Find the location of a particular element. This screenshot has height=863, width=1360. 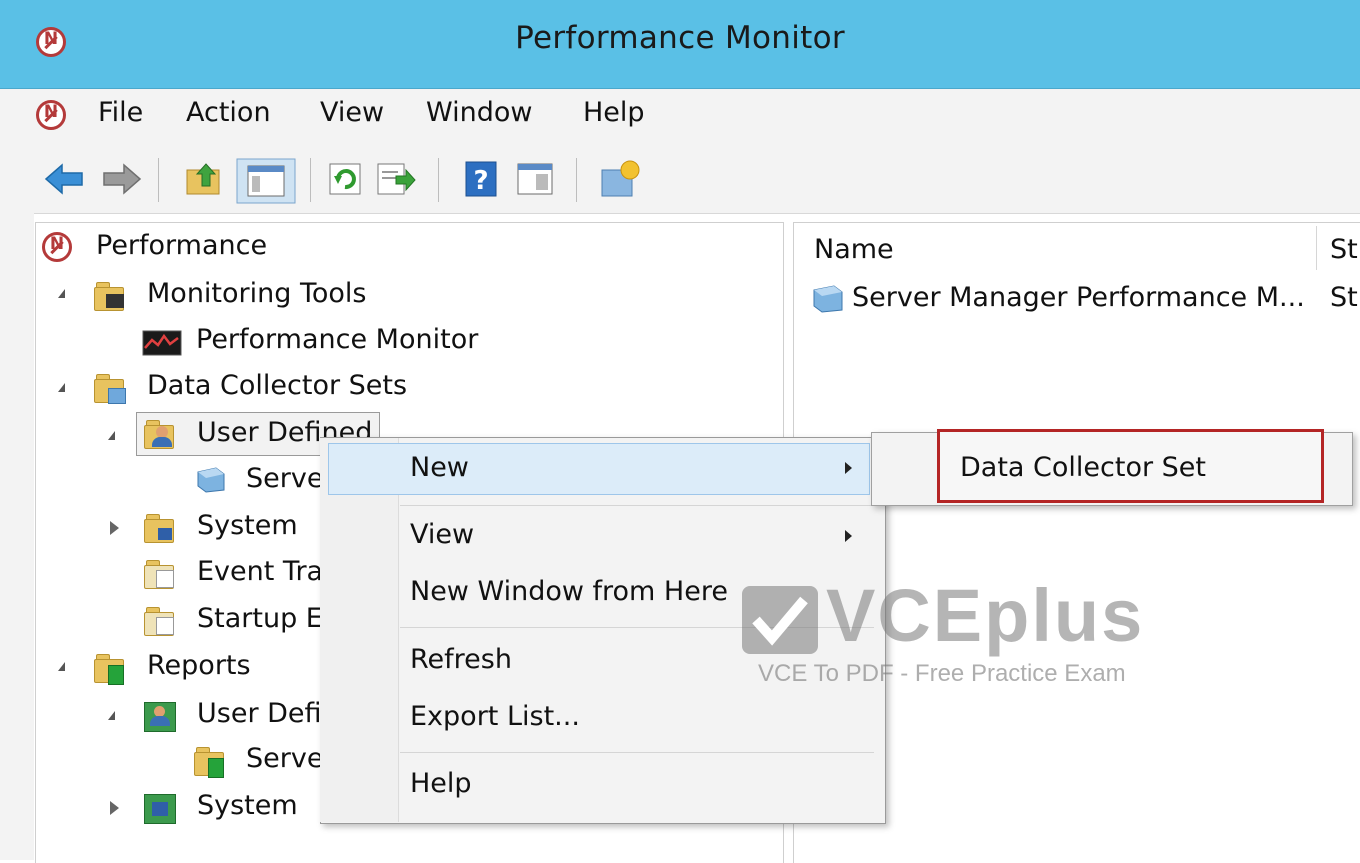

watermark-logo: VCEplus is located at coordinates (985, 615).